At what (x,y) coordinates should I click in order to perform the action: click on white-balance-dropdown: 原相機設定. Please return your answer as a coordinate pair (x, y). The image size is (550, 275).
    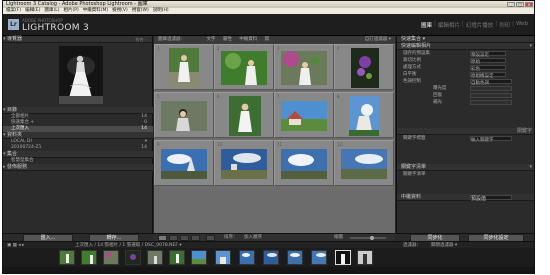
    Looking at the image, I should click on (488, 75).